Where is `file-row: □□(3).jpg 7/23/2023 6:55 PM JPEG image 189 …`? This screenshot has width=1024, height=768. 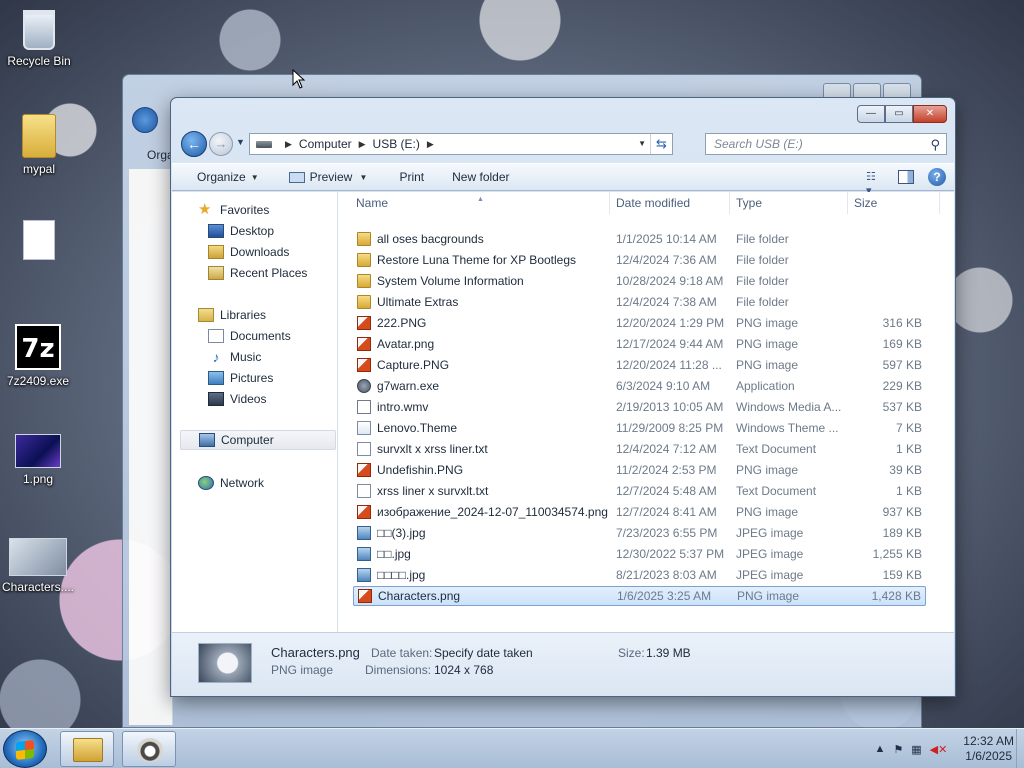
file-row: □□(3).jpg 7/23/2023 6:55 PM JPEG image 189 … is located at coordinates (639, 533).